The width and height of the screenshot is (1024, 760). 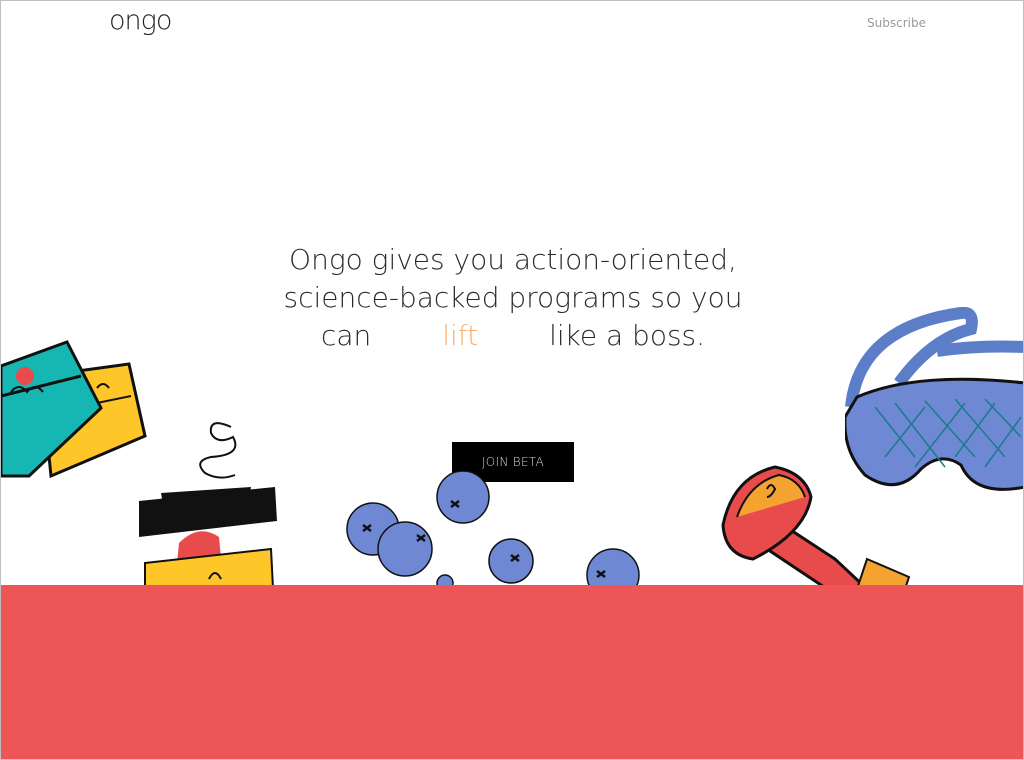 What do you see at coordinates (208, 505) in the screenshot?
I see `coffee-cup-icon` at bounding box center [208, 505].